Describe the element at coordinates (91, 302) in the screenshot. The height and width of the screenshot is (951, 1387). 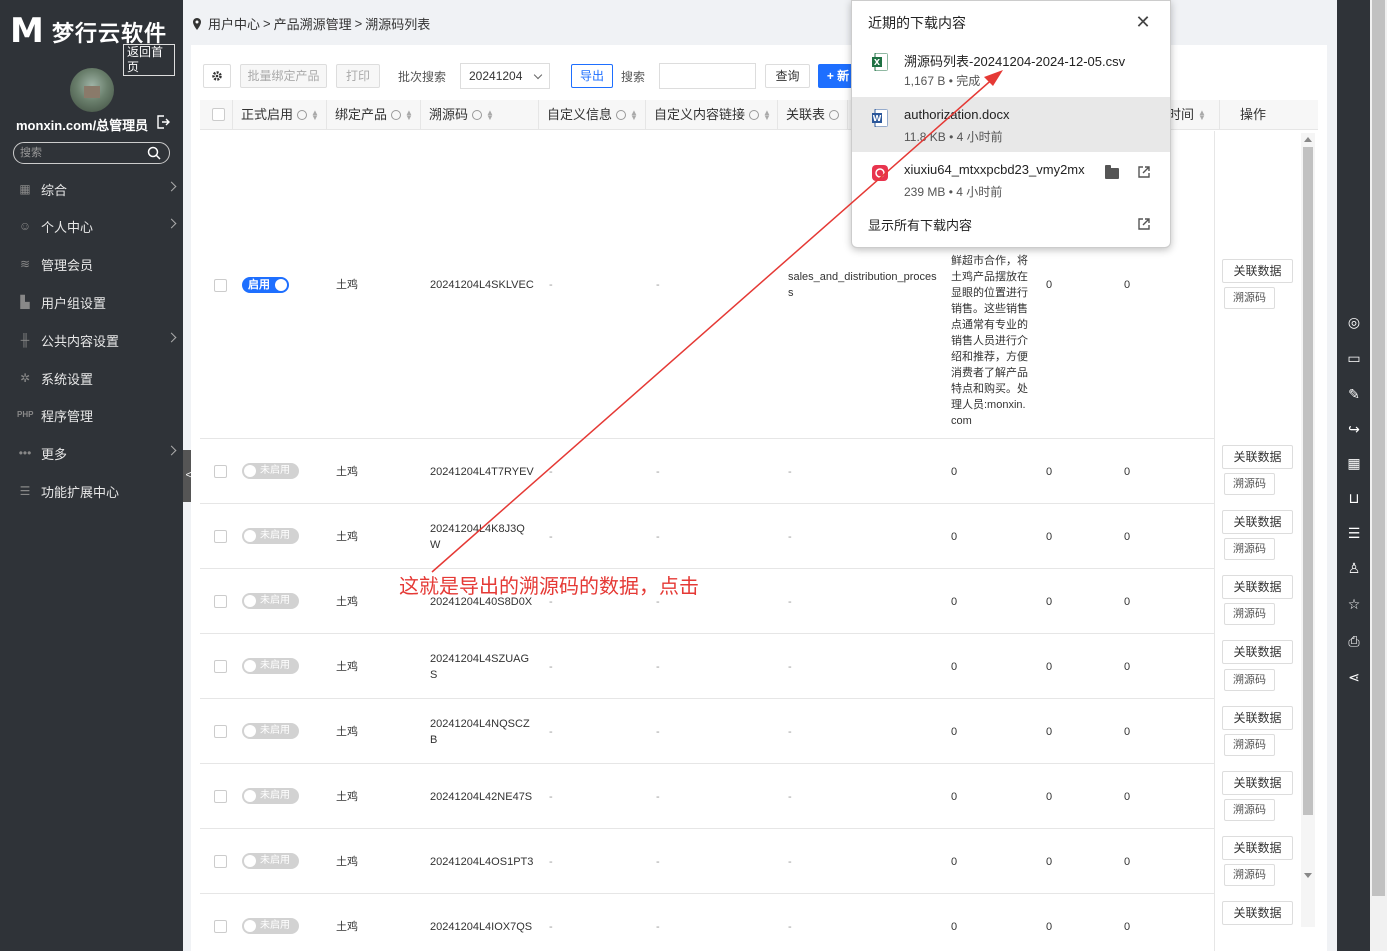
I see `sidebar-item-groups: ▙ 用户组设置` at that location.